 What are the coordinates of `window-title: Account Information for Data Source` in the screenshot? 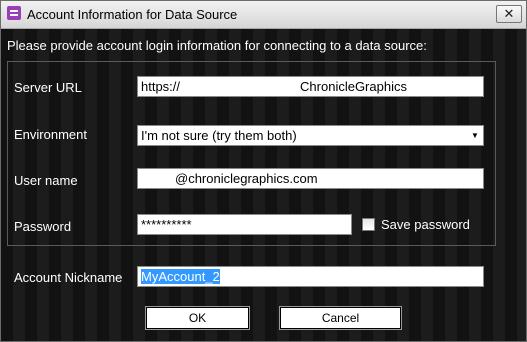 It's located at (132, 14).